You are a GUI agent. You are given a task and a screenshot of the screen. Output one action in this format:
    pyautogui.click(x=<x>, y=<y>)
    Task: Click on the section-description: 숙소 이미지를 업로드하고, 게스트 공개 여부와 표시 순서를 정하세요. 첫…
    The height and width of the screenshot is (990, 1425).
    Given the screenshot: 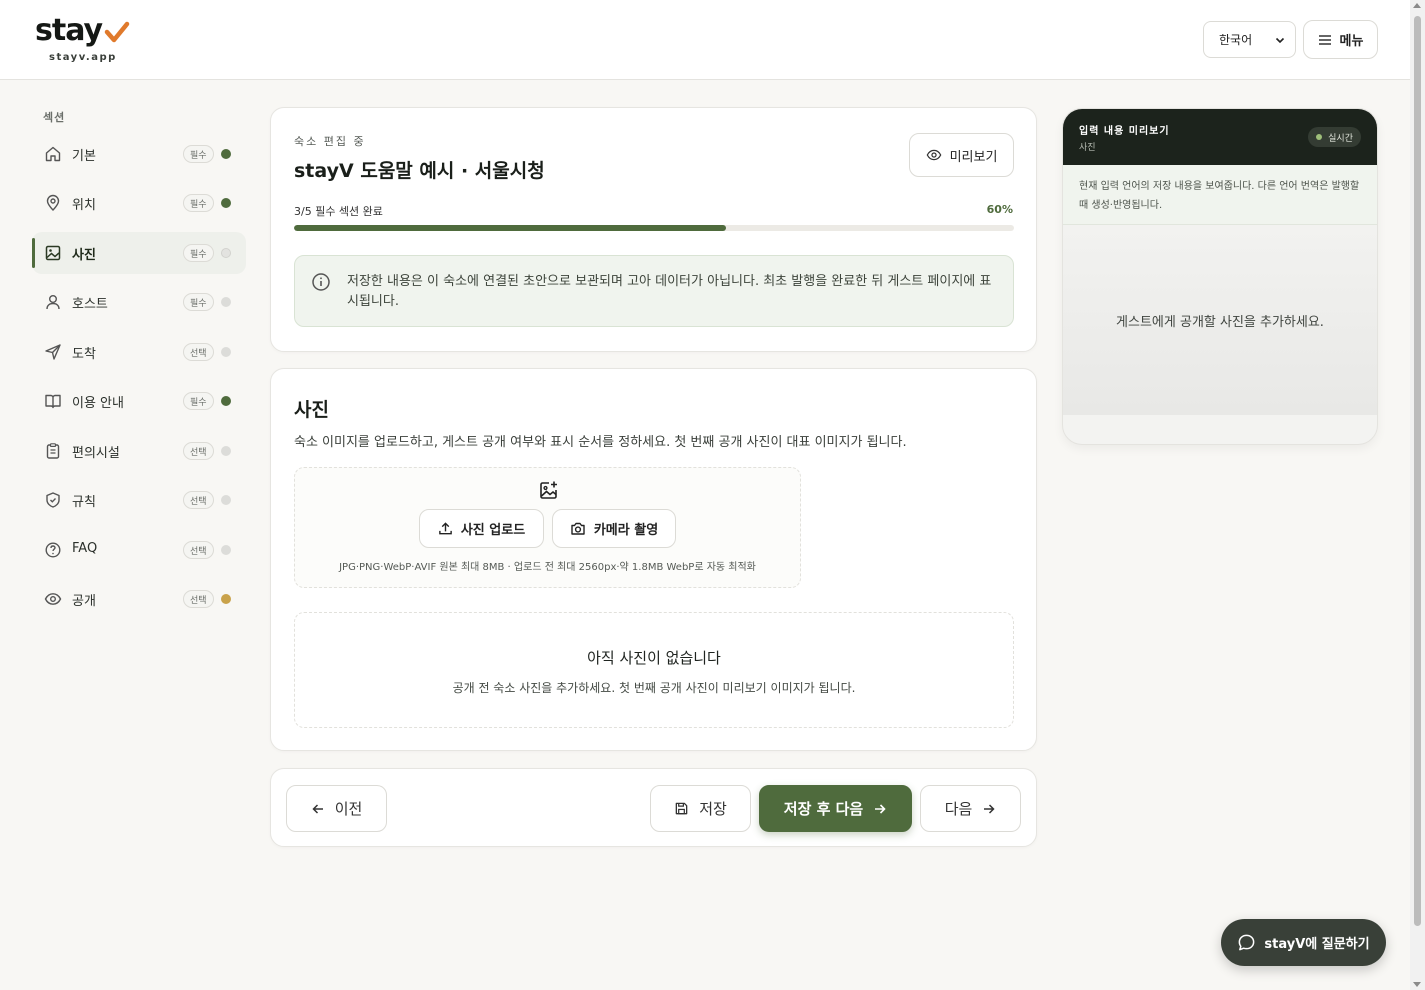 What is the action you would take?
    pyautogui.click(x=600, y=442)
    